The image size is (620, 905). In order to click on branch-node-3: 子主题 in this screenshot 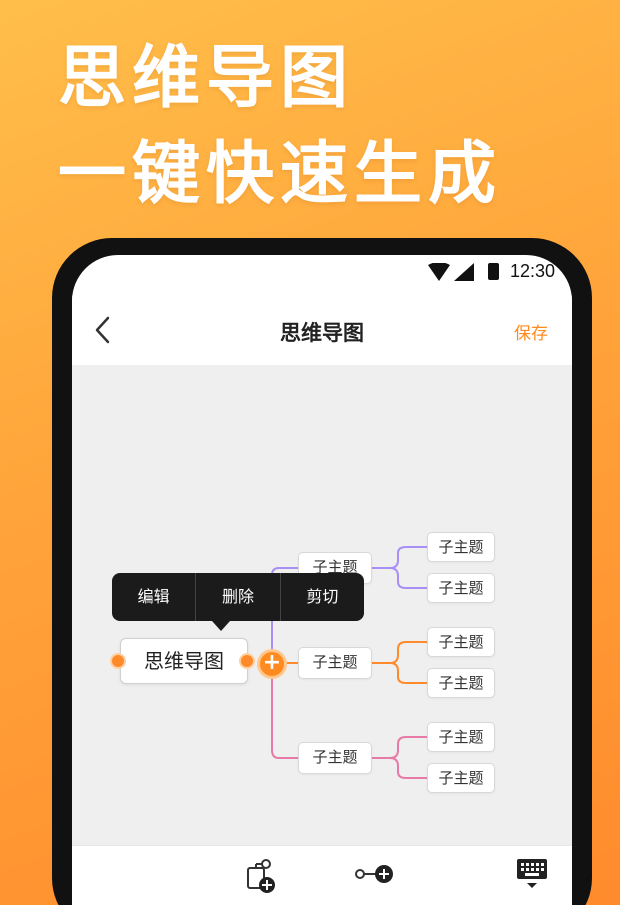, I will do `click(335, 758)`.